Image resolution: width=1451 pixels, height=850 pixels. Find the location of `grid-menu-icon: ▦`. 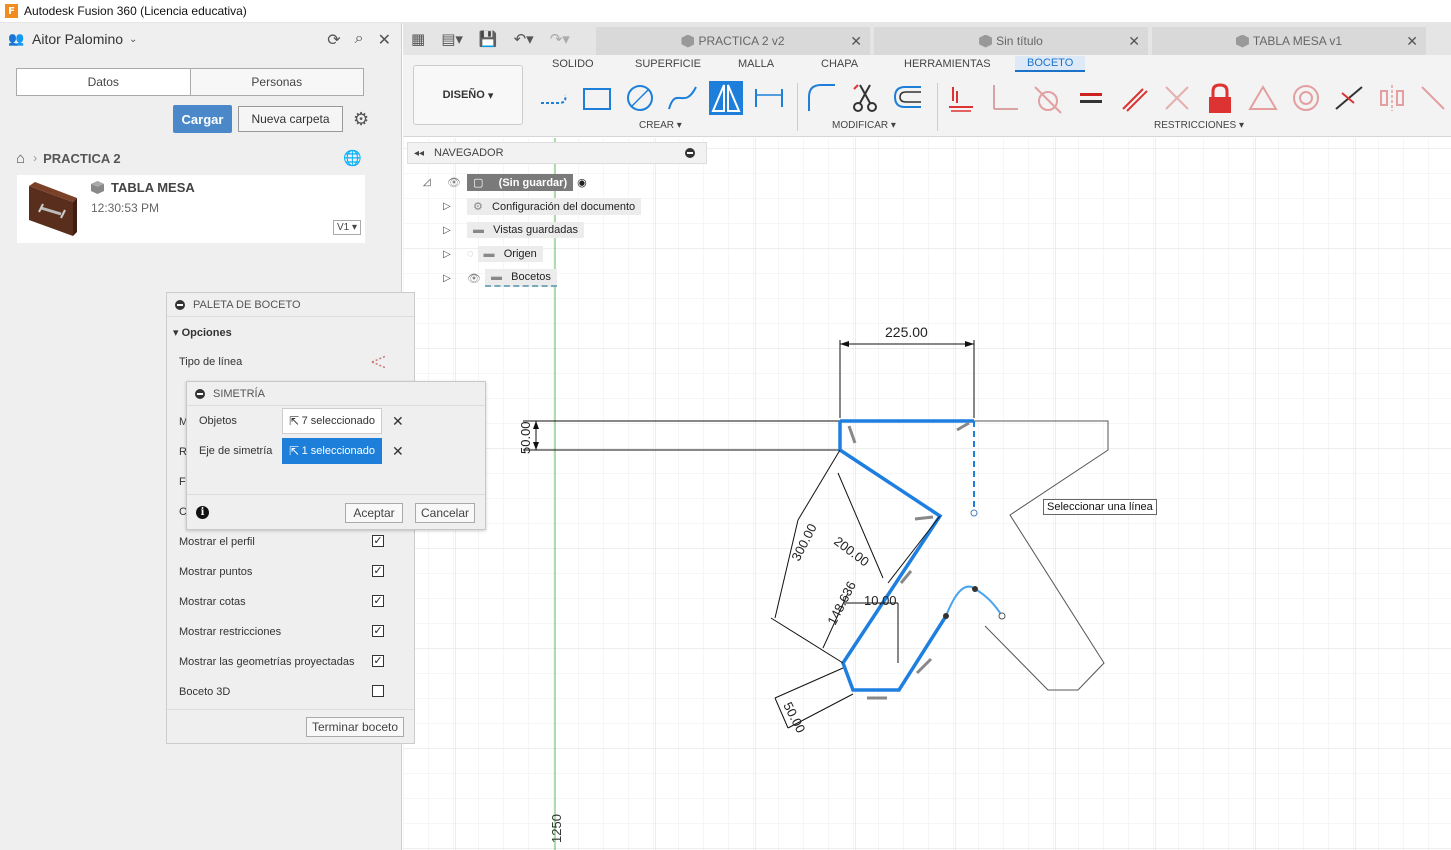

grid-menu-icon: ▦ is located at coordinates (418, 39).